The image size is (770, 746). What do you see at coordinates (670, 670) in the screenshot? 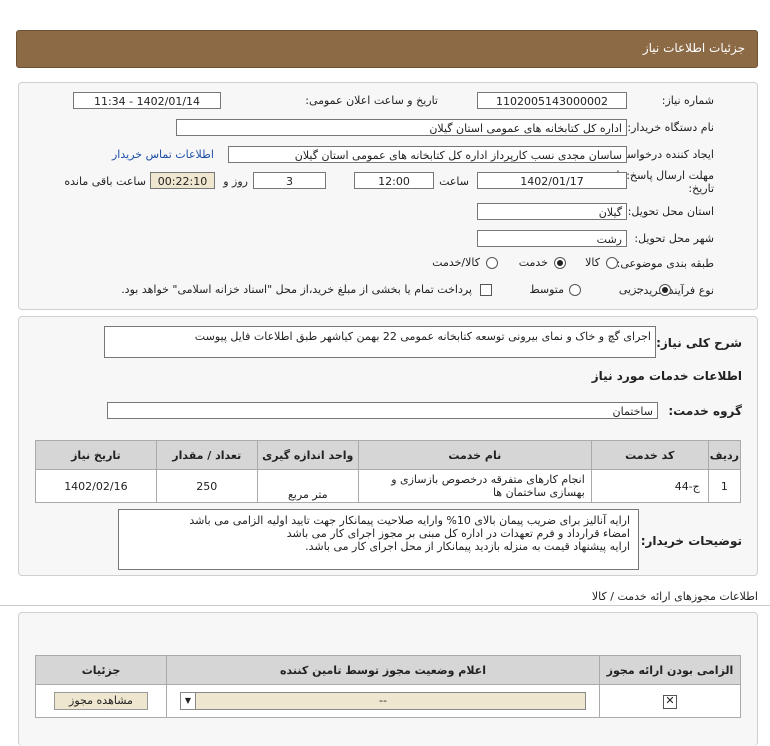
I see `col-permit-required: الزامی بودن ارائه مجوز` at bounding box center [670, 670].